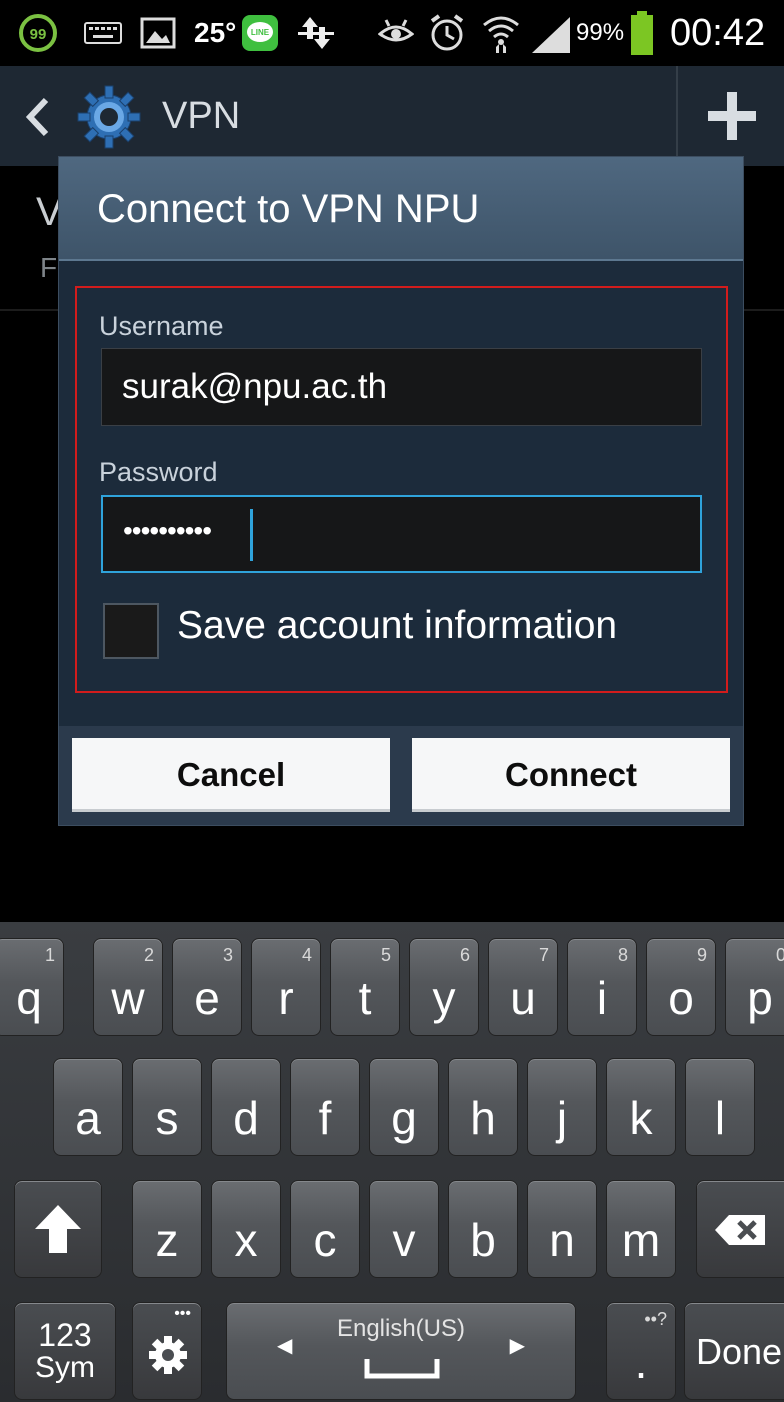  I want to click on keyboard-settings-key: •••, so click(167, 1351).